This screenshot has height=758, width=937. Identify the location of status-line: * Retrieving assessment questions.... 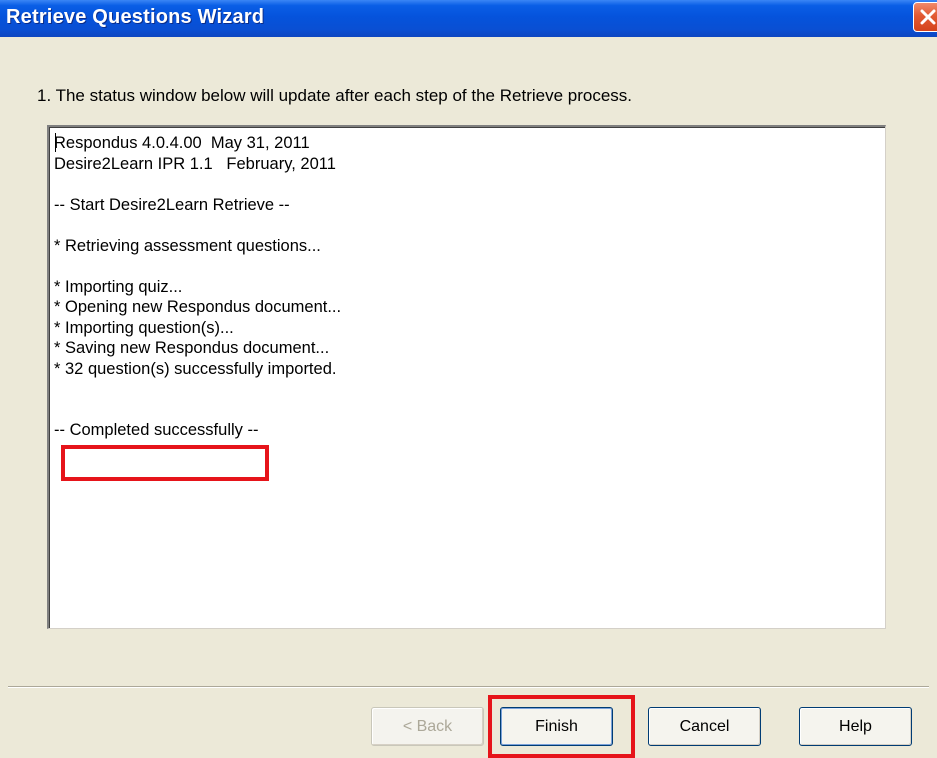
(187, 245).